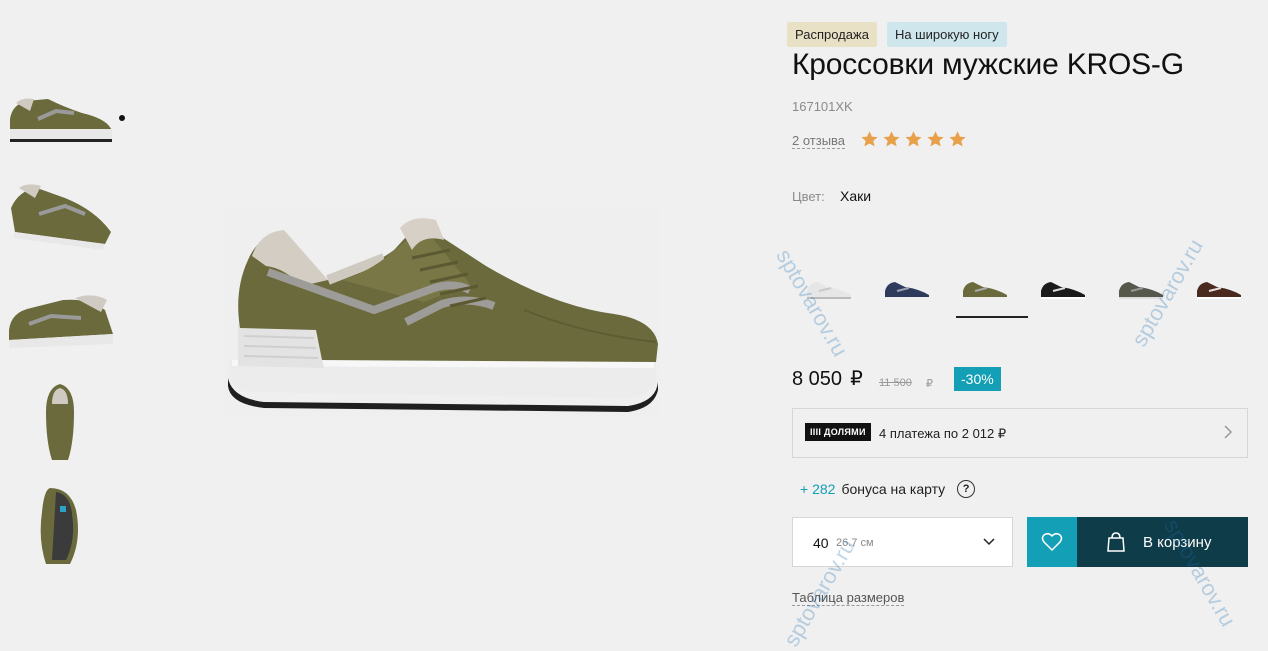  Describe the element at coordinates (122, 118) in the screenshot. I see `active-thumb-indicator` at that location.